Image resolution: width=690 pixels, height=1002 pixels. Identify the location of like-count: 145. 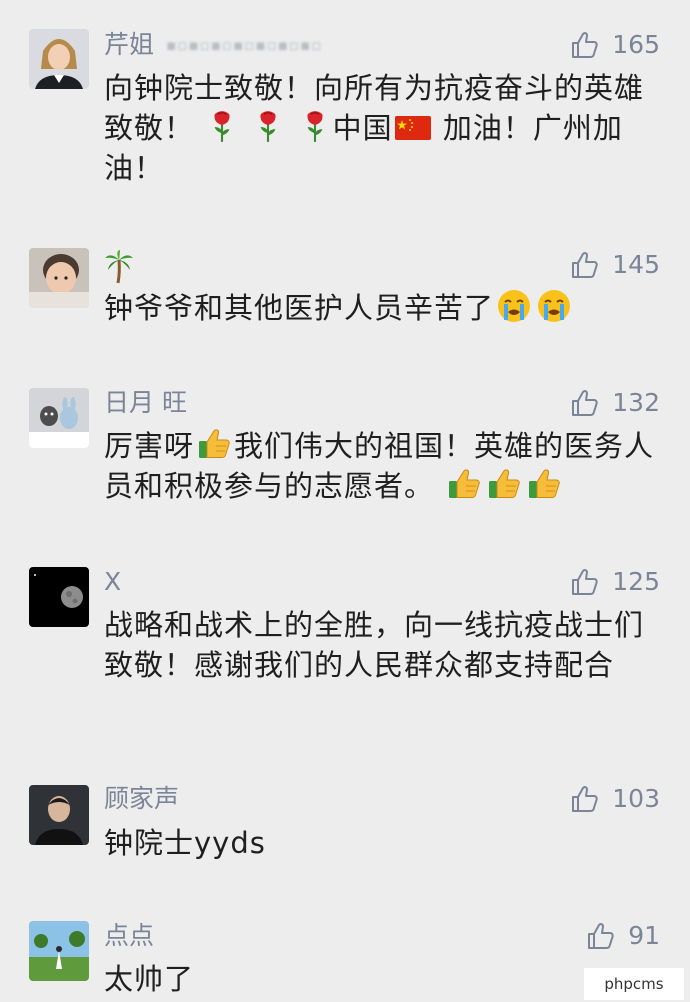
(636, 264).